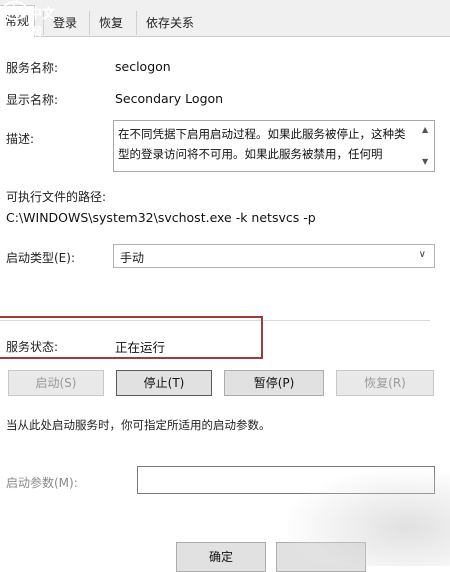 The image size is (450, 572). What do you see at coordinates (274, 383) in the screenshot?
I see `pause-button: 暂停(P)` at bounding box center [274, 383].